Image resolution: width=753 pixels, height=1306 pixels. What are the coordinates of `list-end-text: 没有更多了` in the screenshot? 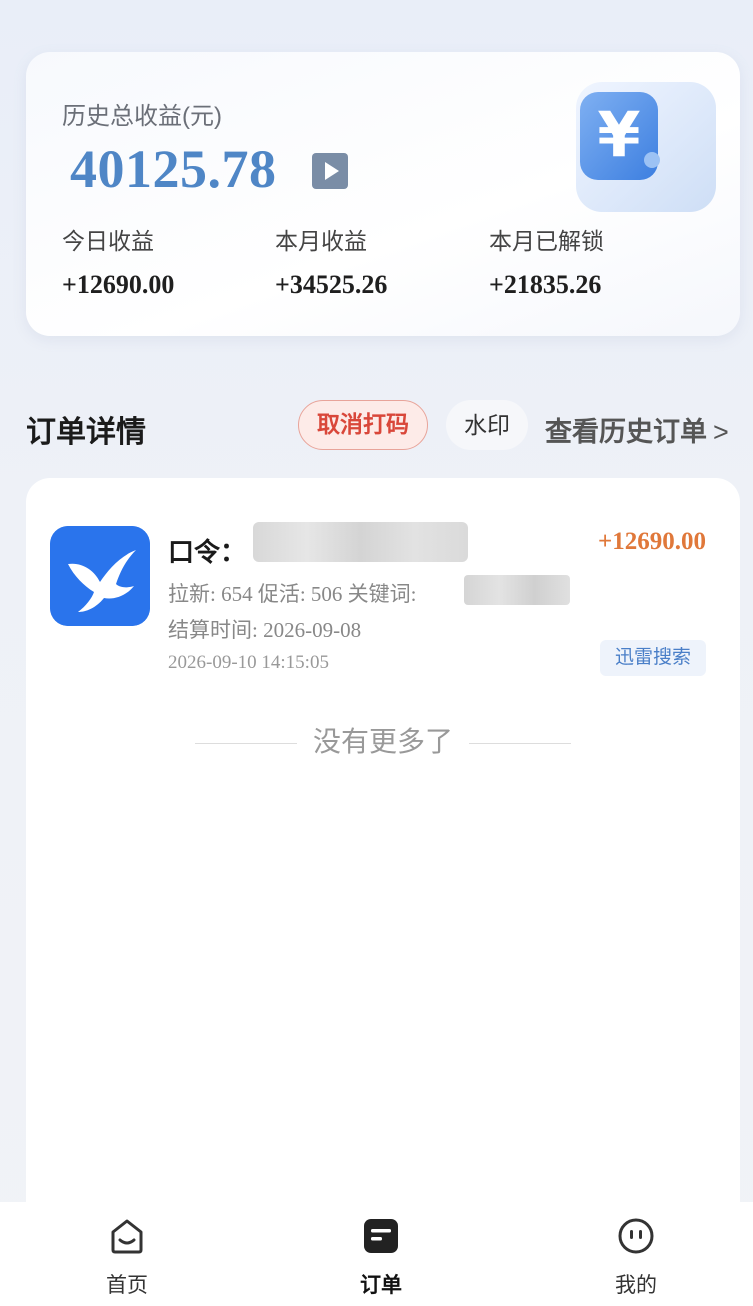 It's located at (382, 741).